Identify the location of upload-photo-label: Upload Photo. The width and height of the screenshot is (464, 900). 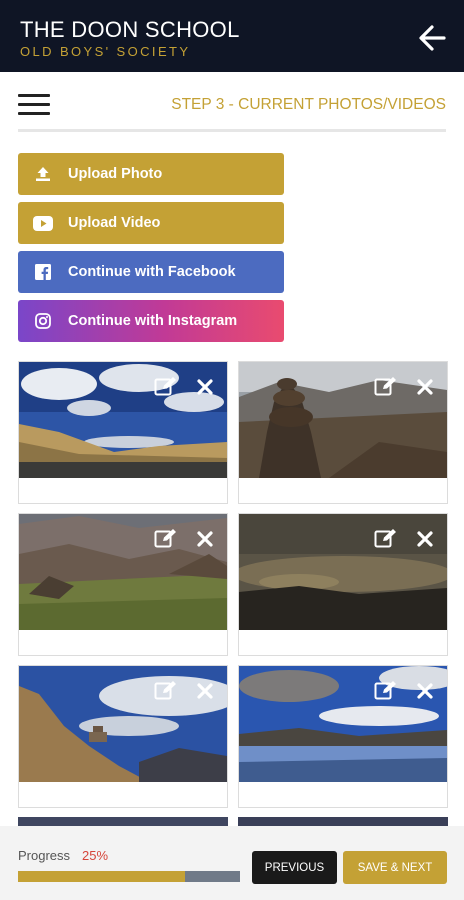
(115, 174).